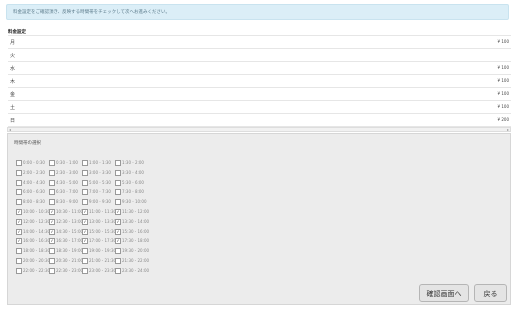  I want to click on time-slot-item: ✓ 16:00 - 16:30, so click(33, 241).